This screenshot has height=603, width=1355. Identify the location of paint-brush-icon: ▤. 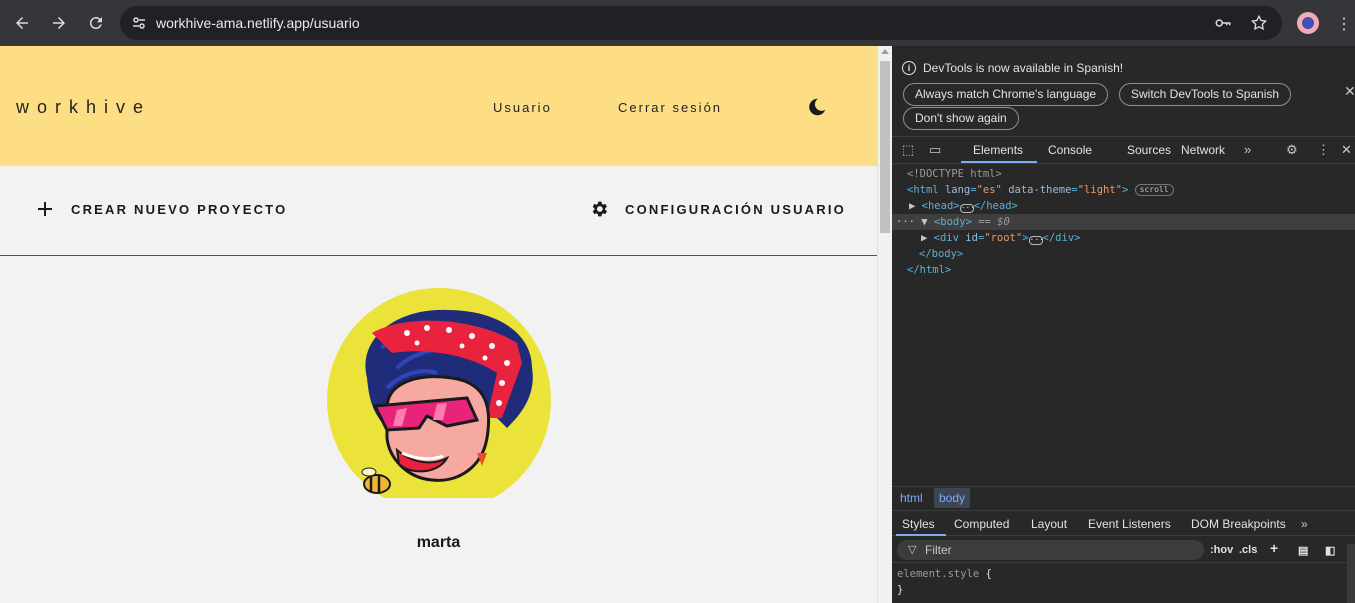
(1303, 550).